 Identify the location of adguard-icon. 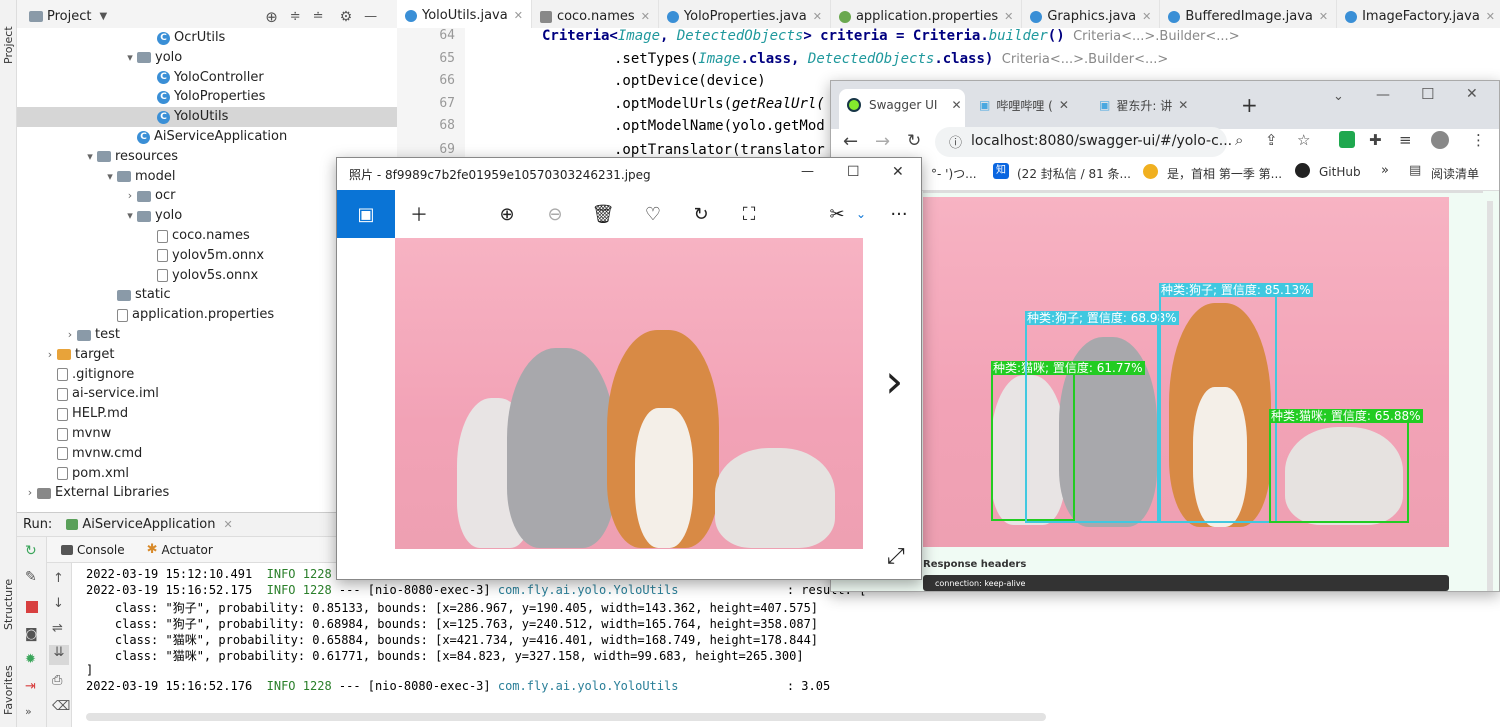
(1347, 139).